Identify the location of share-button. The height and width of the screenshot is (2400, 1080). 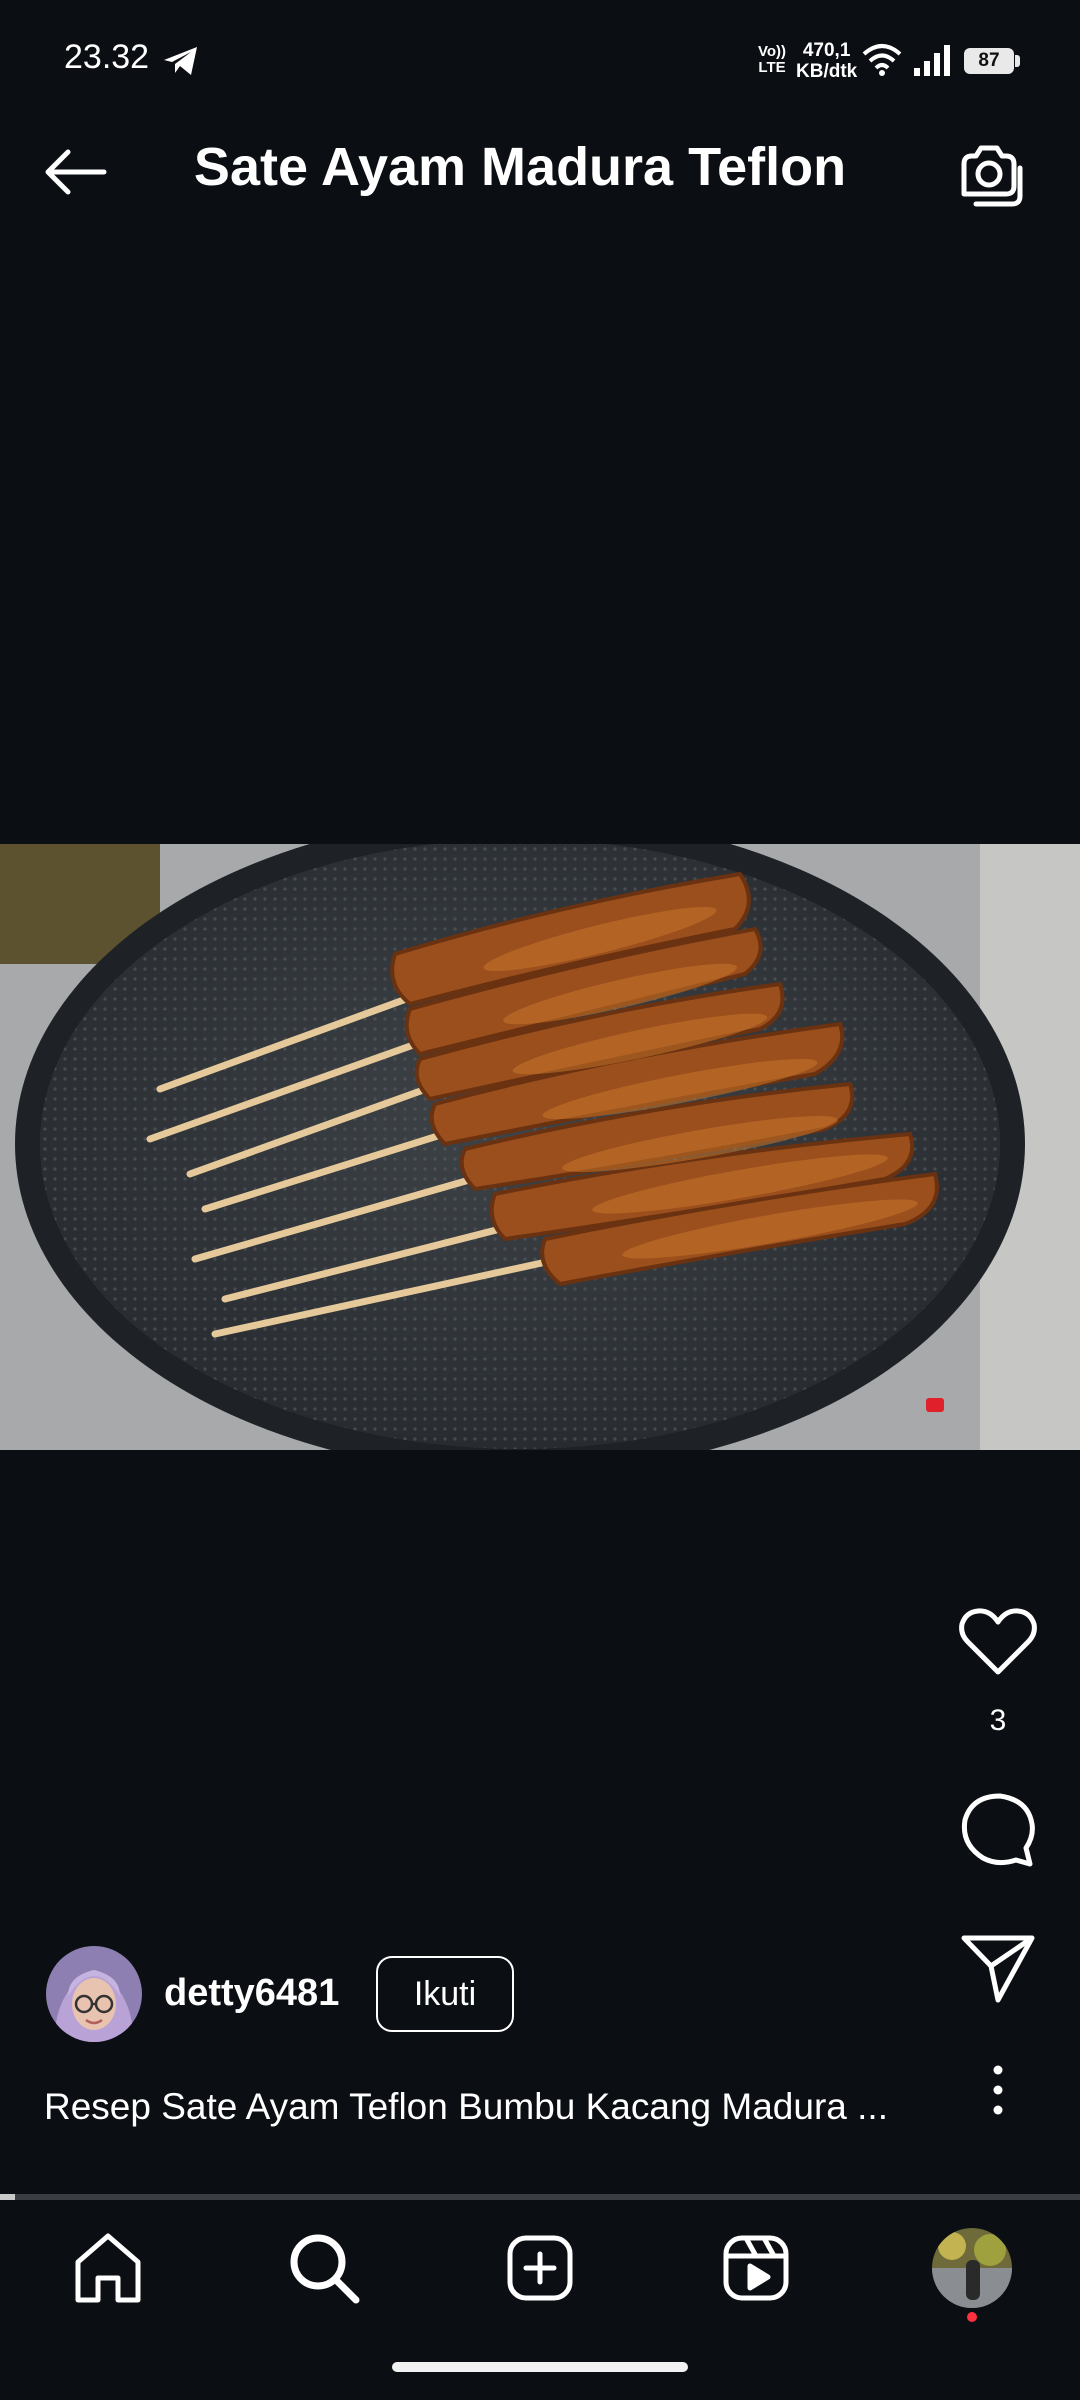
(998, 1968).